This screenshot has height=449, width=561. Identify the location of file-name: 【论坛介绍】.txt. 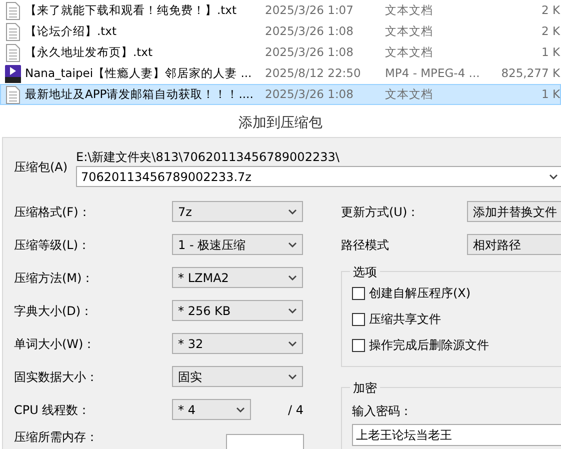
(71, 31).